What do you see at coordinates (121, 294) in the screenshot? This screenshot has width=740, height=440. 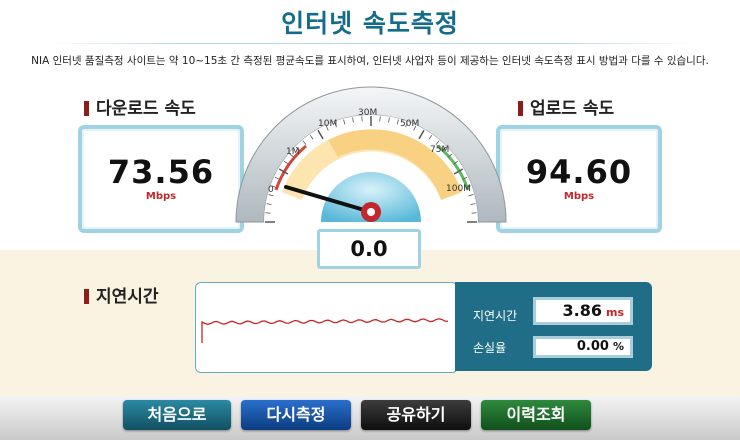 I see `latency-section-label: 지연시간` at bounding box center [121, 294].